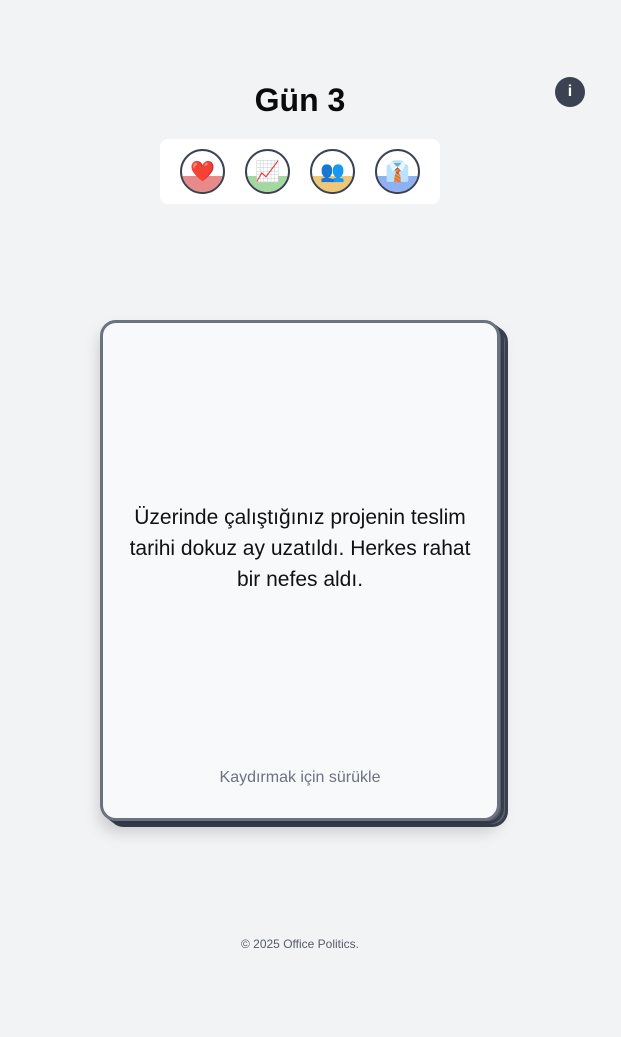 The height and width of the screenshot is (1037, 621). I want to click on heart-icon: ❤️, so click(202, 171).